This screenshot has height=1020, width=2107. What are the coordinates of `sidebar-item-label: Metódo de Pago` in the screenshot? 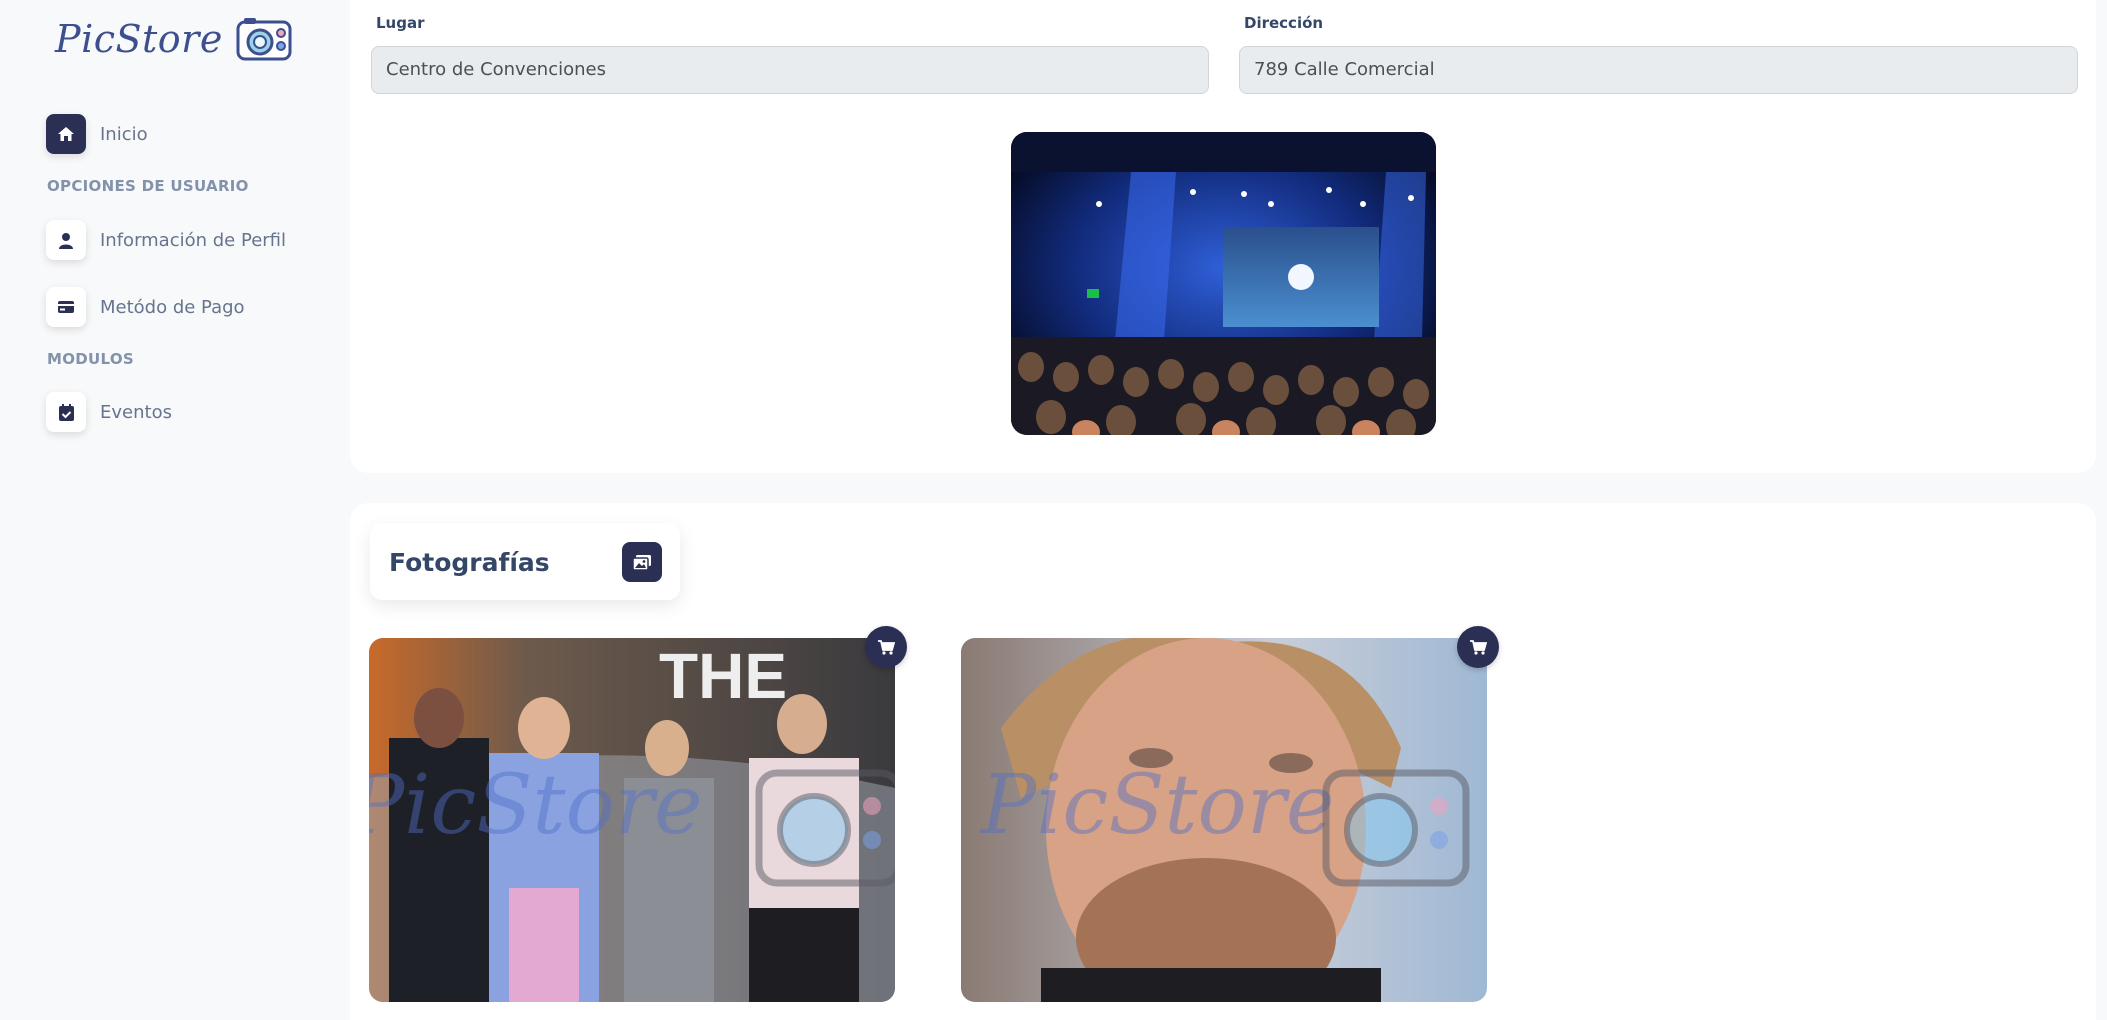 It's located at (172, 307).